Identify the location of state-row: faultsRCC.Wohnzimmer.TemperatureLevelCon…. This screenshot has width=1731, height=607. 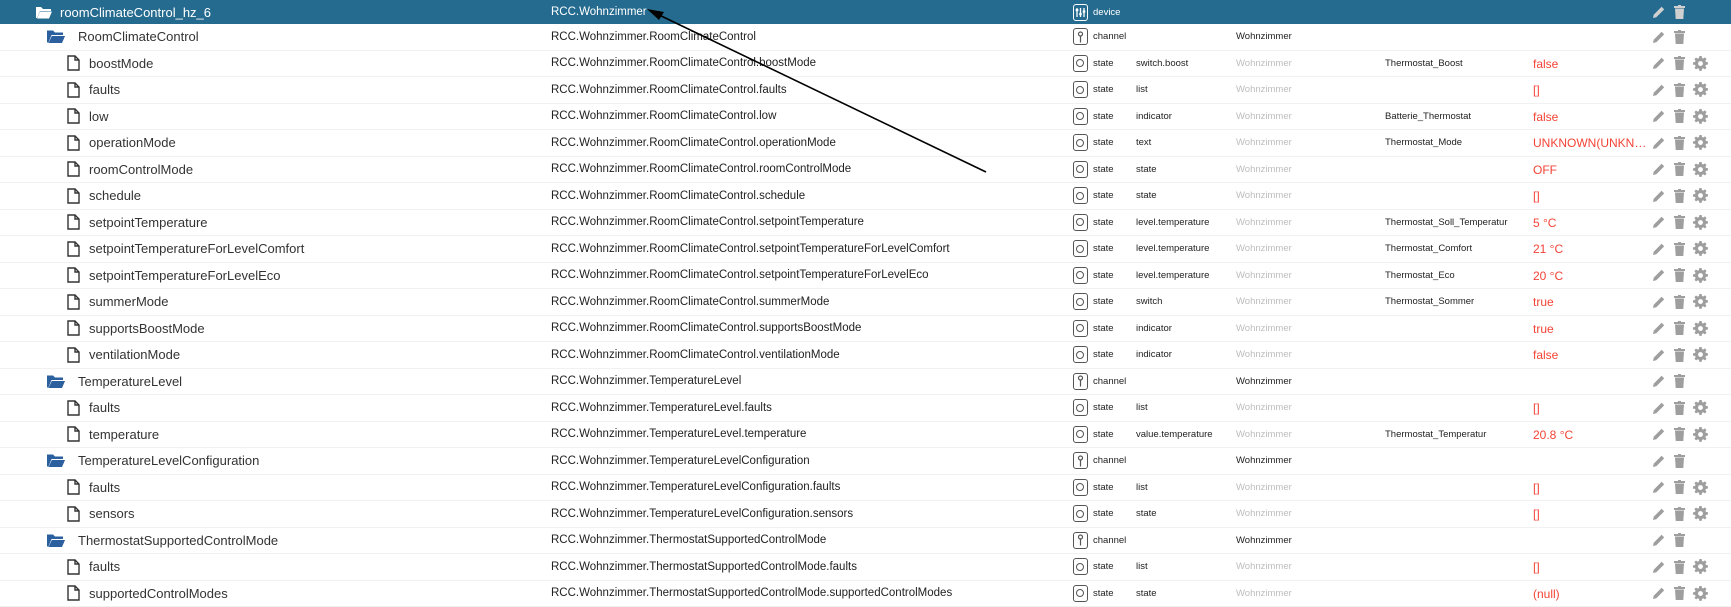
(865, 488).